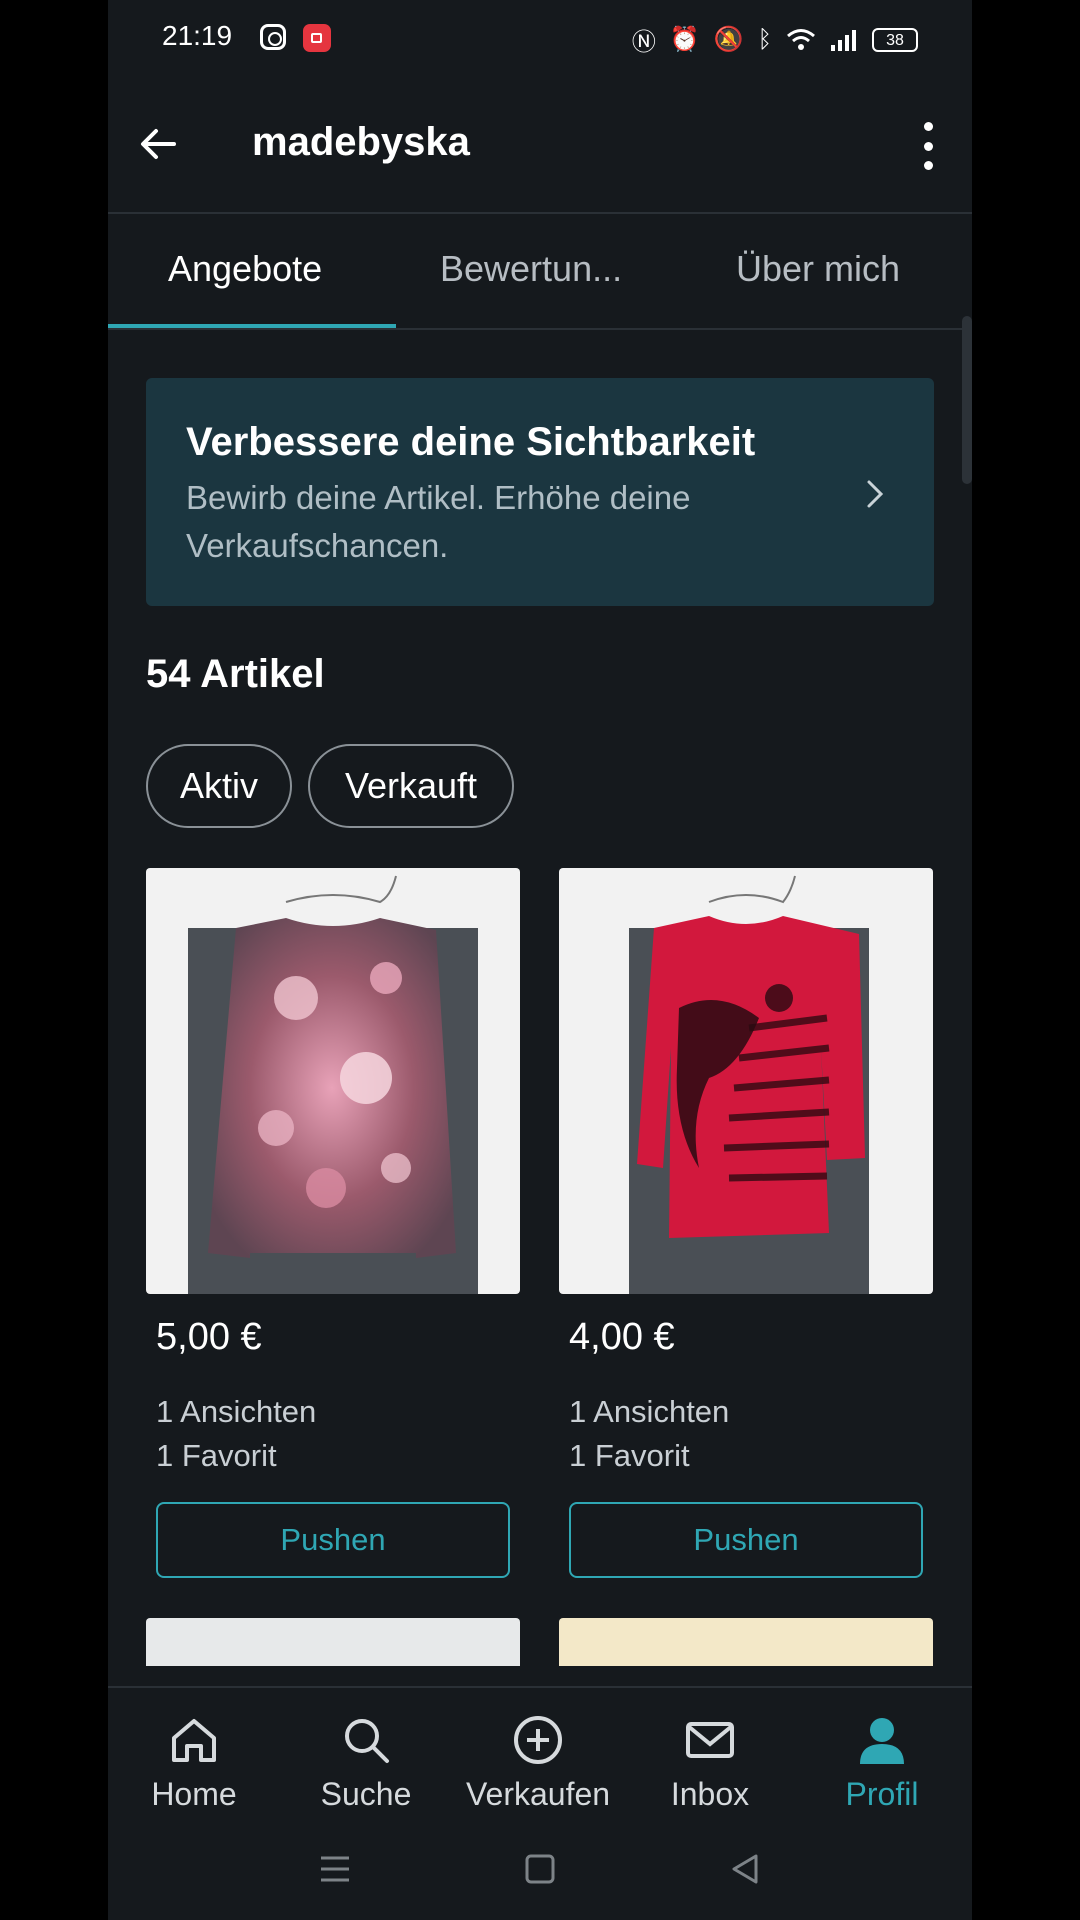 The width and height of the screenshot is (1080, 1920). I want to click on bluetooth-icon: ᛒ, so click(764, 39).